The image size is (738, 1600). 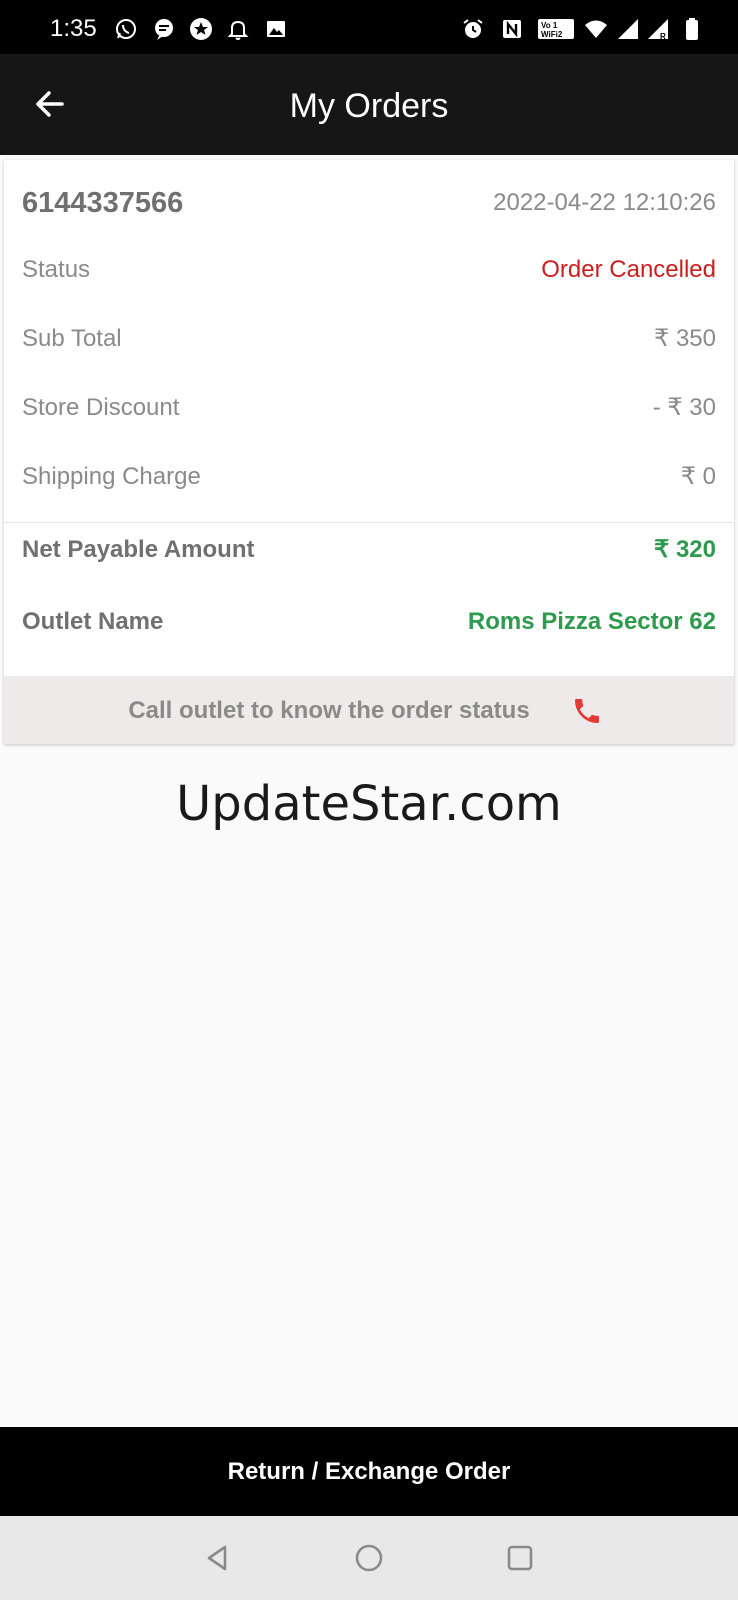 What do you see at coordinates (604, 202) in the screenshot?
I see `order-datetime: 2022-04-22 12:10:26` at bounding box center [604, 202].